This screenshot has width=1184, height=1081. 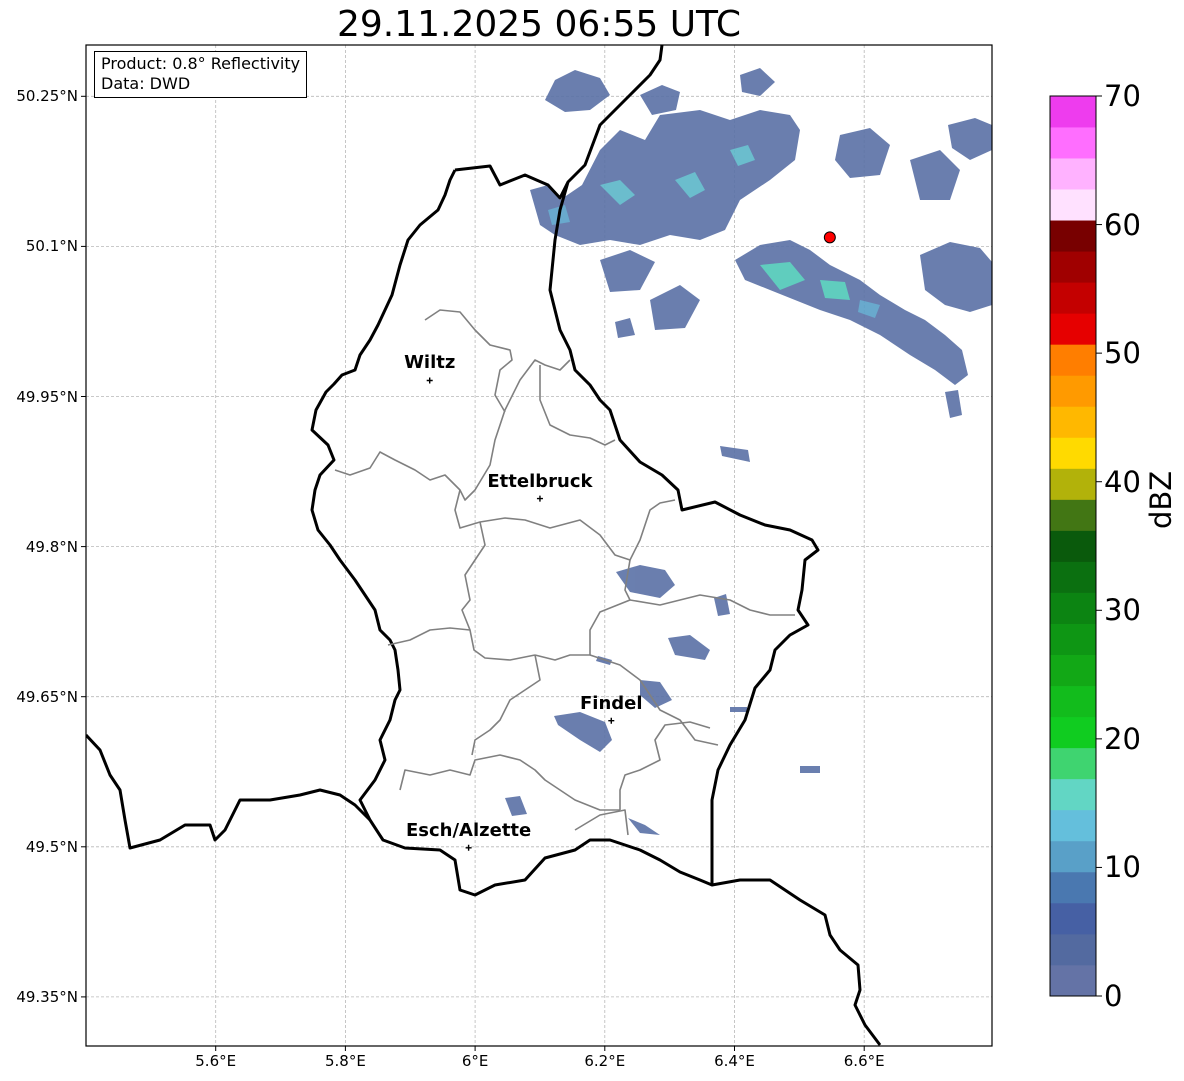 What do you see at coordinates (734, 1061) in the screenshot?
I see `lon-tick-label: 6.4°E` at bounding box center [734, 1061].